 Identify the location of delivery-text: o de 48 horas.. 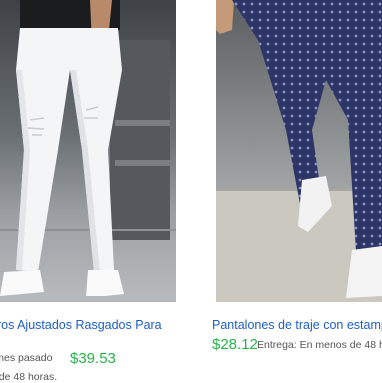
(29, 377).